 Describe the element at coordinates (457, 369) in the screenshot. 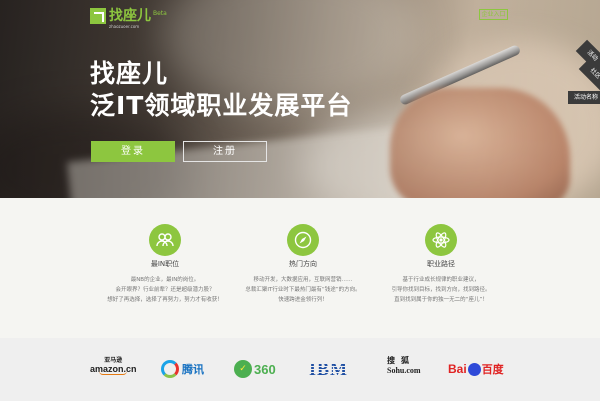

I see `baidu-text-left: Bai` at that location.